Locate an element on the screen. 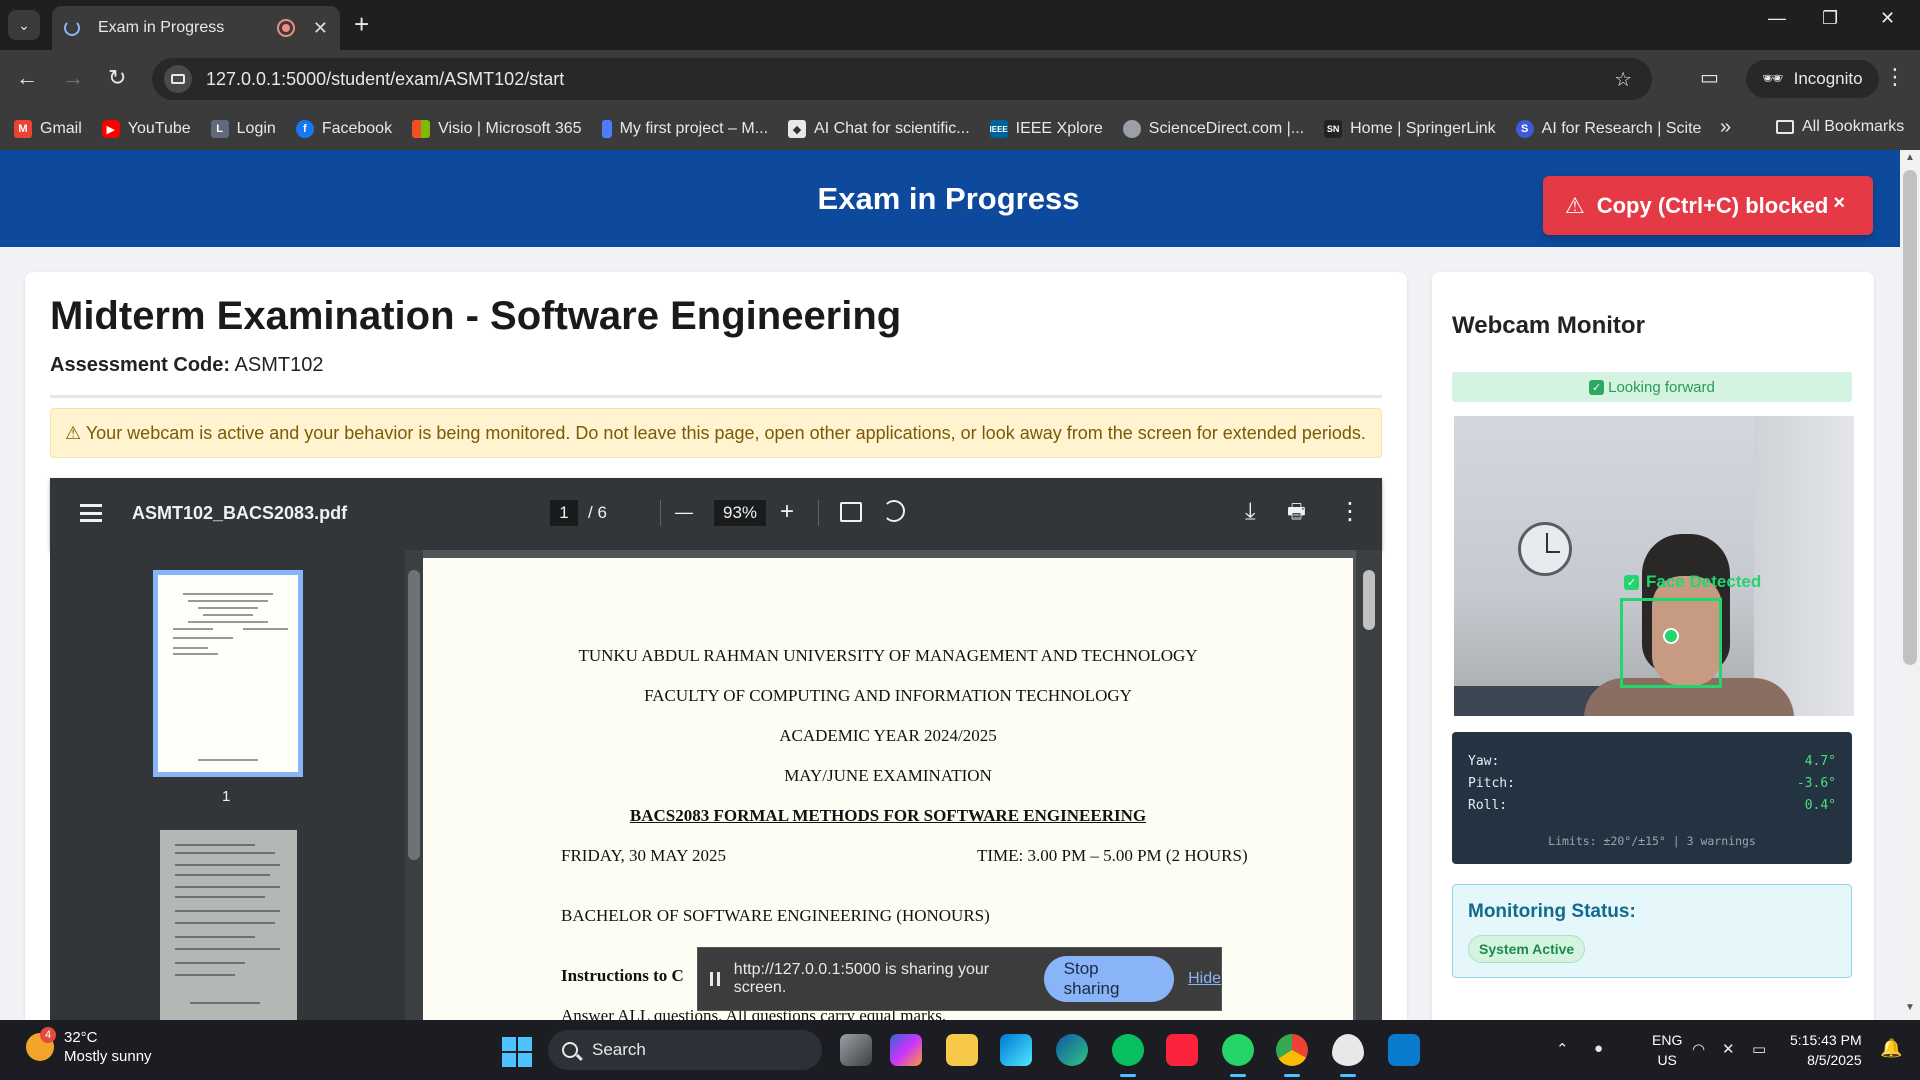 This screenshot has height=1080, width=1920. pdf-menu-icon is located at coordinates (91, 513).